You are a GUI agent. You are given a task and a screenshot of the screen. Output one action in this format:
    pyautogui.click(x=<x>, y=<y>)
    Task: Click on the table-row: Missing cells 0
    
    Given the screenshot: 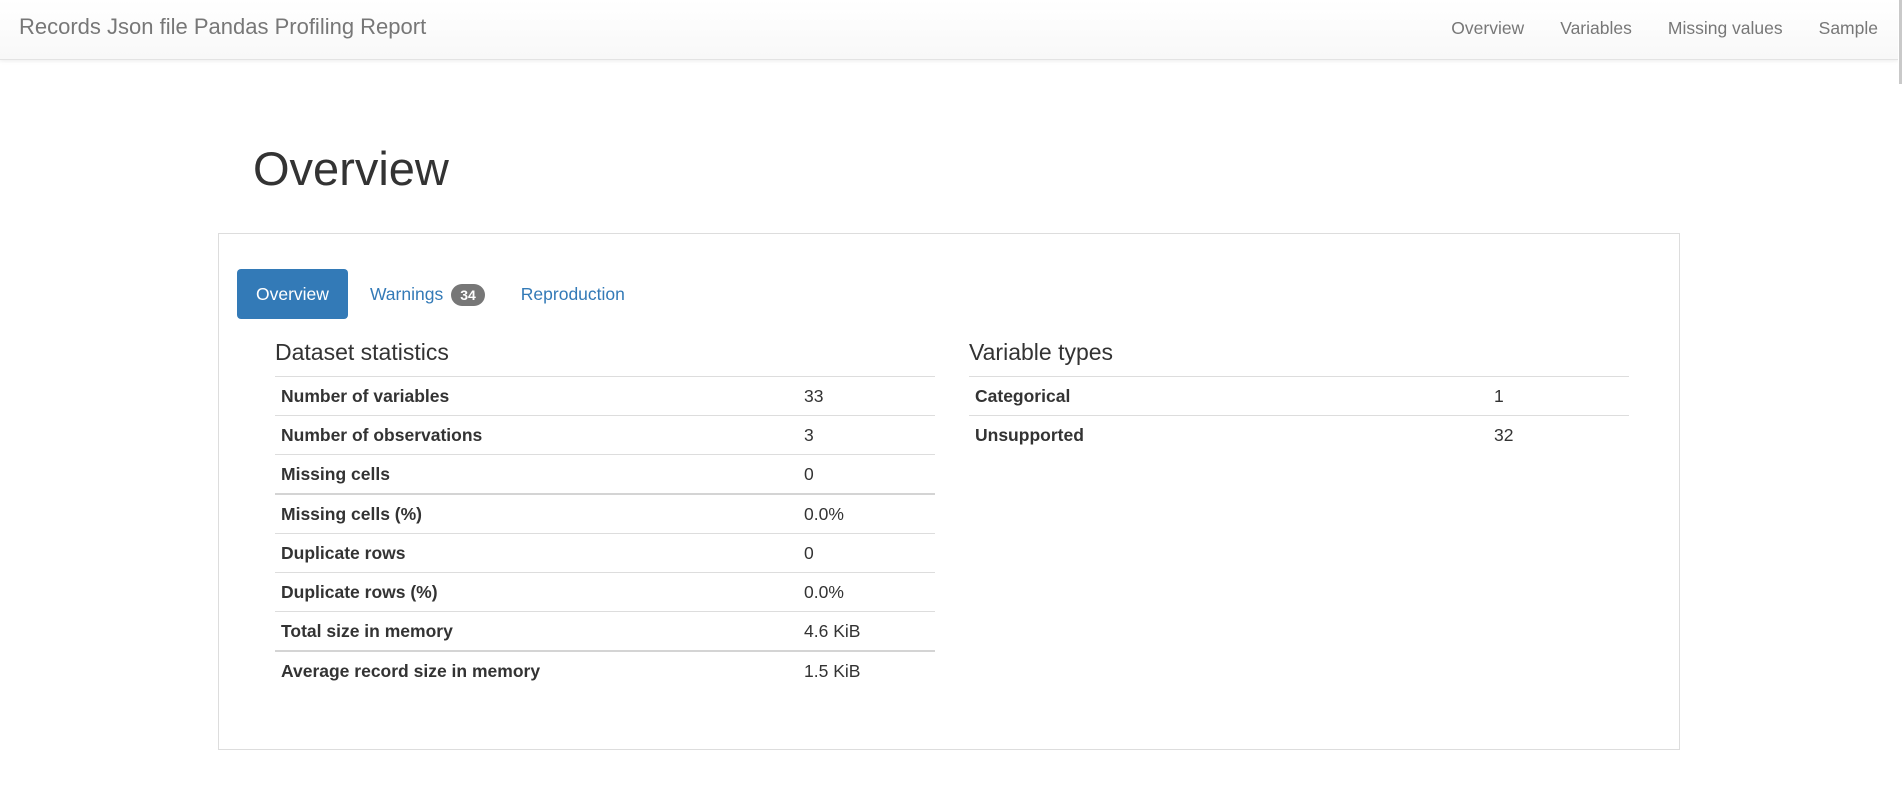 What is the action you would take?
    pyautogui.click(x=605, y=474)
    